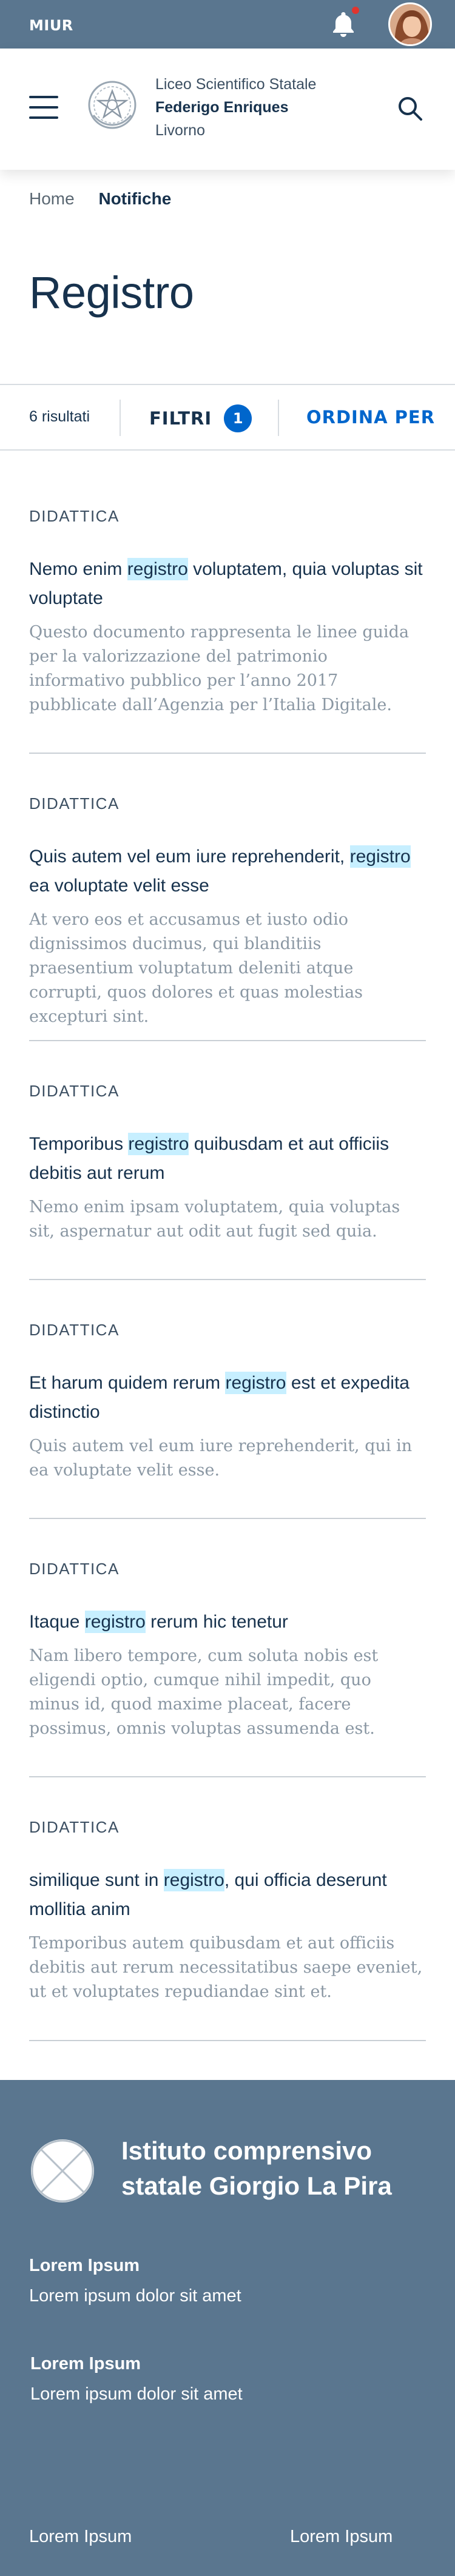  Describe the element at coordinates (189, 857) in the screenshot. I see `title-text: Quis autem vel eum iure reprehenderit,` at that location.